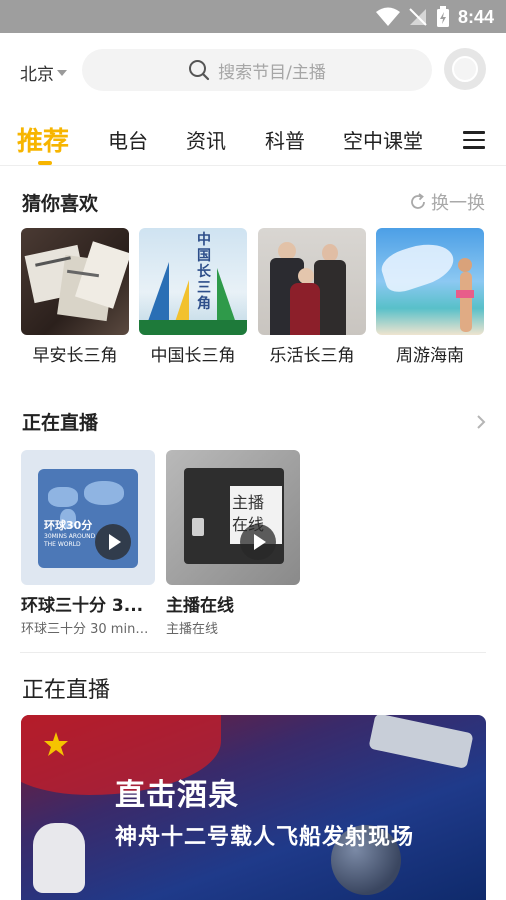 This screenshot has height=900, width=506. I want to click on section-title-live-banner: 正在直播, so click(66, 690).